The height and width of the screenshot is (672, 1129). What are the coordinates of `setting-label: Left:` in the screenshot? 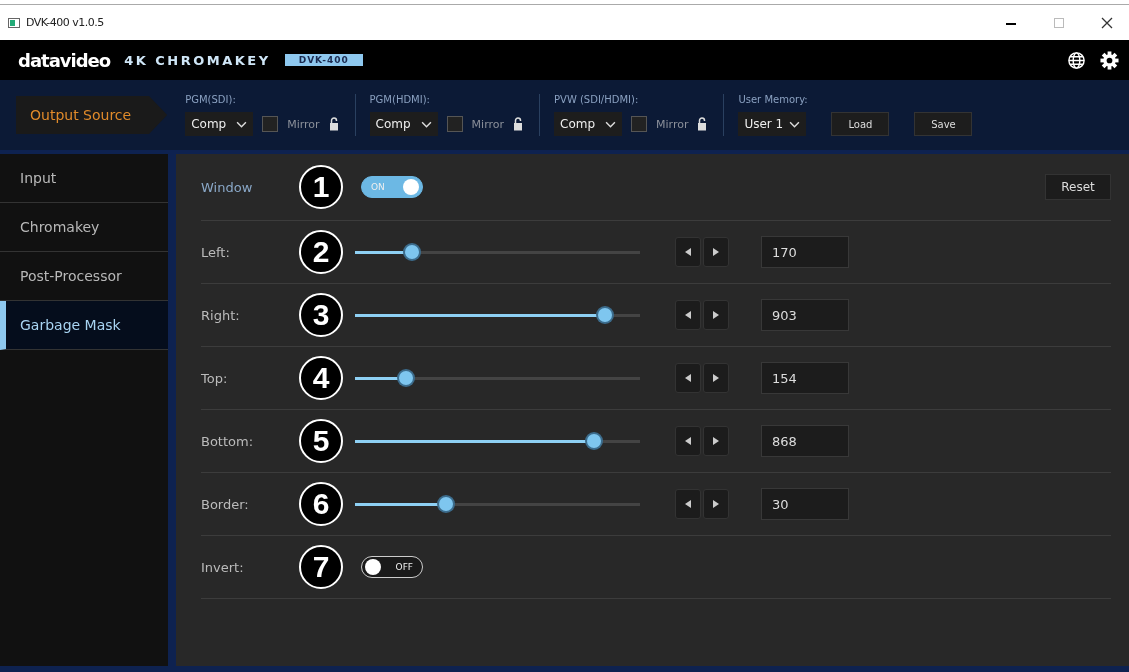 It's located at (216, 252).